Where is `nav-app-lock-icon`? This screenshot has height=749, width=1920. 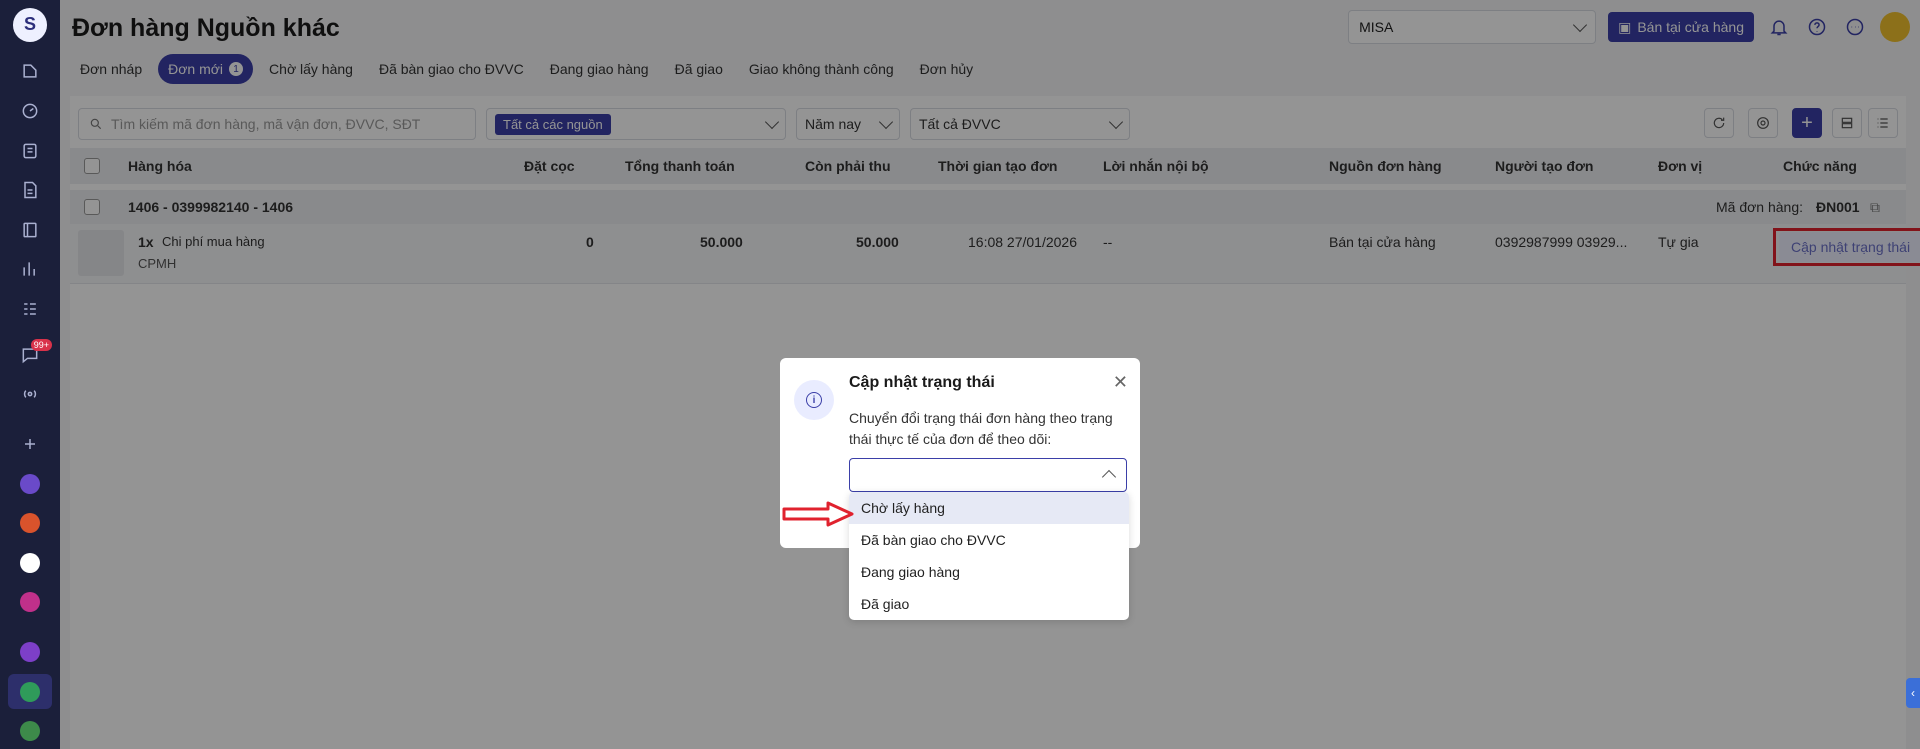 nav-app-lock-icon is located at coordinates (30, 563).